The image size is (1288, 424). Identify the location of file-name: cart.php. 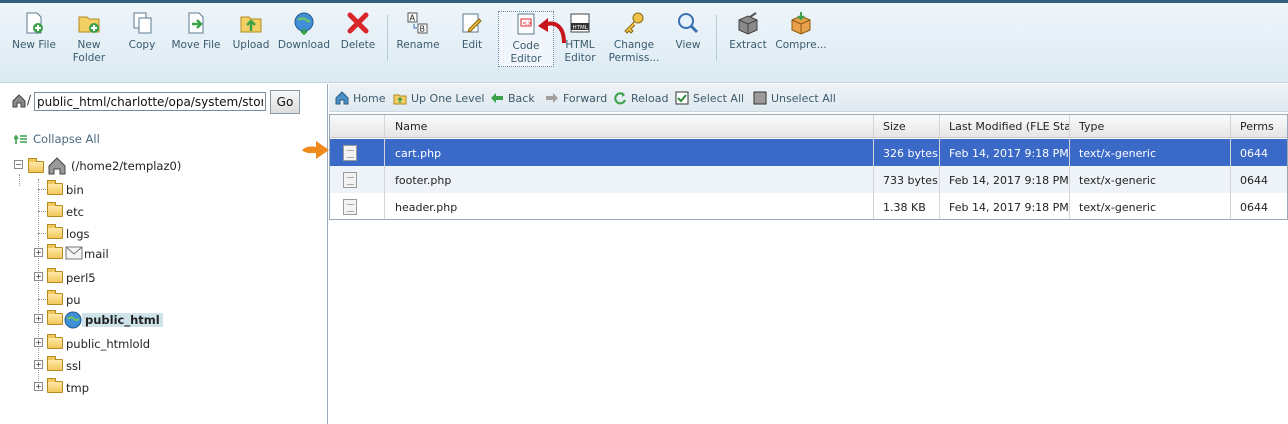
(418, 153).